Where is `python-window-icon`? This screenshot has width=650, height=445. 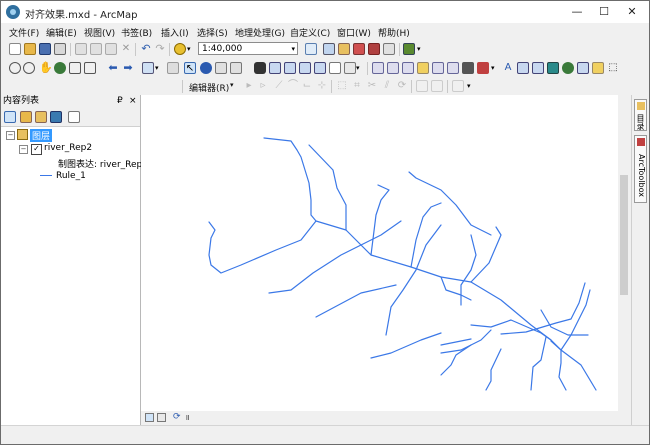
python-window-icon is located at coordinates (389, 49).